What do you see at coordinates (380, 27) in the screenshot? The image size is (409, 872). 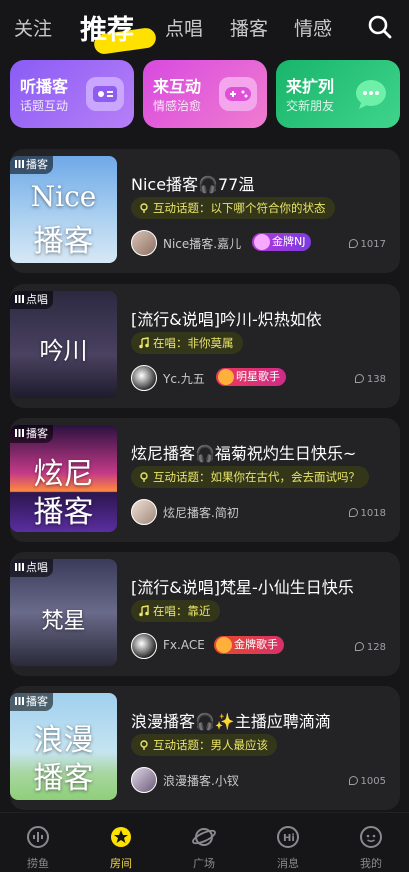 I see `search-icon` at bounding box center [380, 27].